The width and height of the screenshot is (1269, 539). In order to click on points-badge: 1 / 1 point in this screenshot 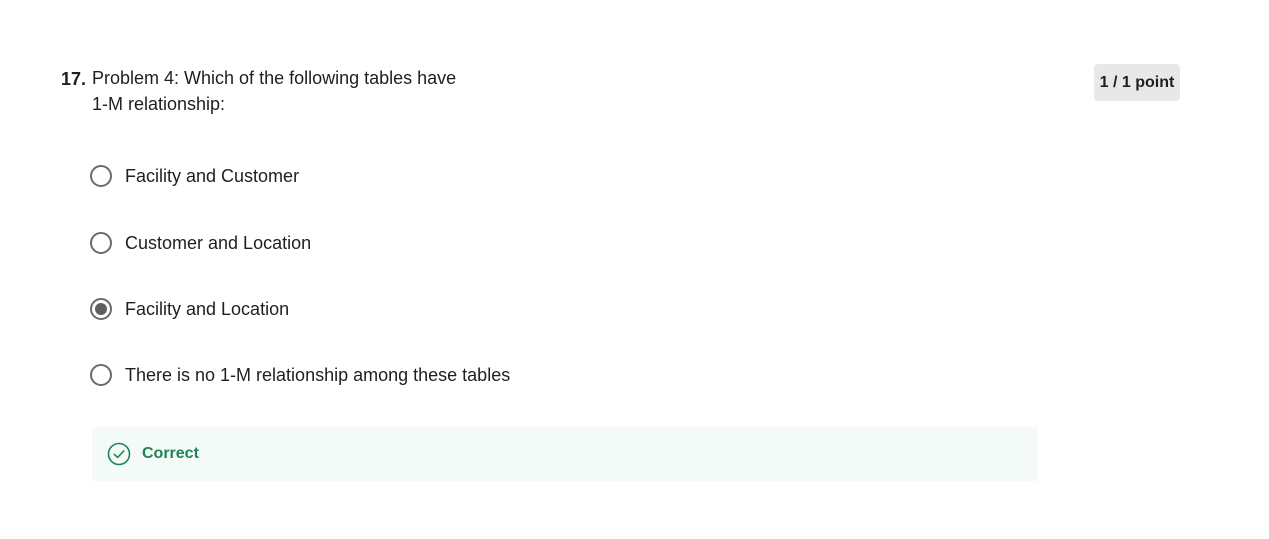, I will do `click(1137, 82)`.